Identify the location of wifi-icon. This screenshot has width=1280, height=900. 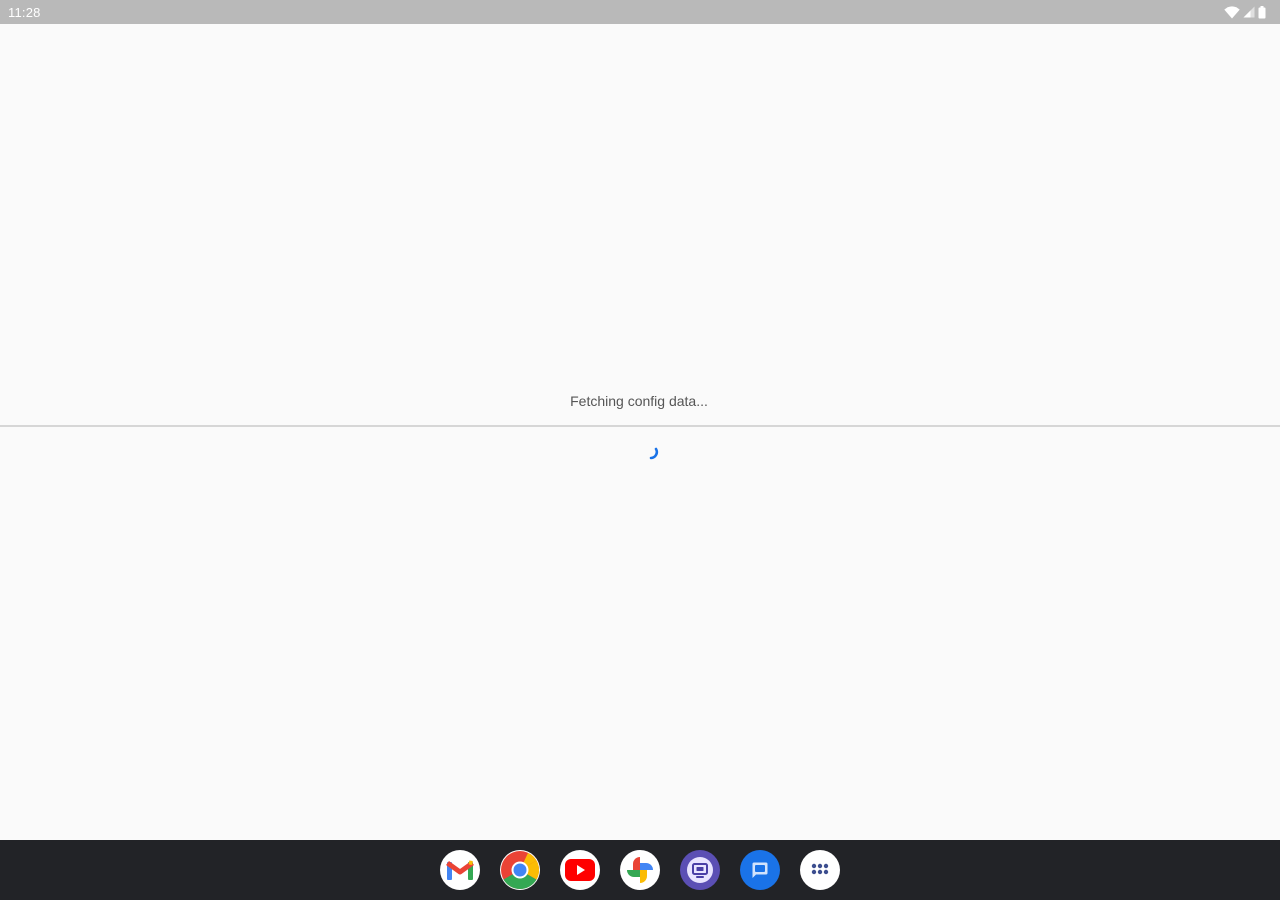
(1232, 12).